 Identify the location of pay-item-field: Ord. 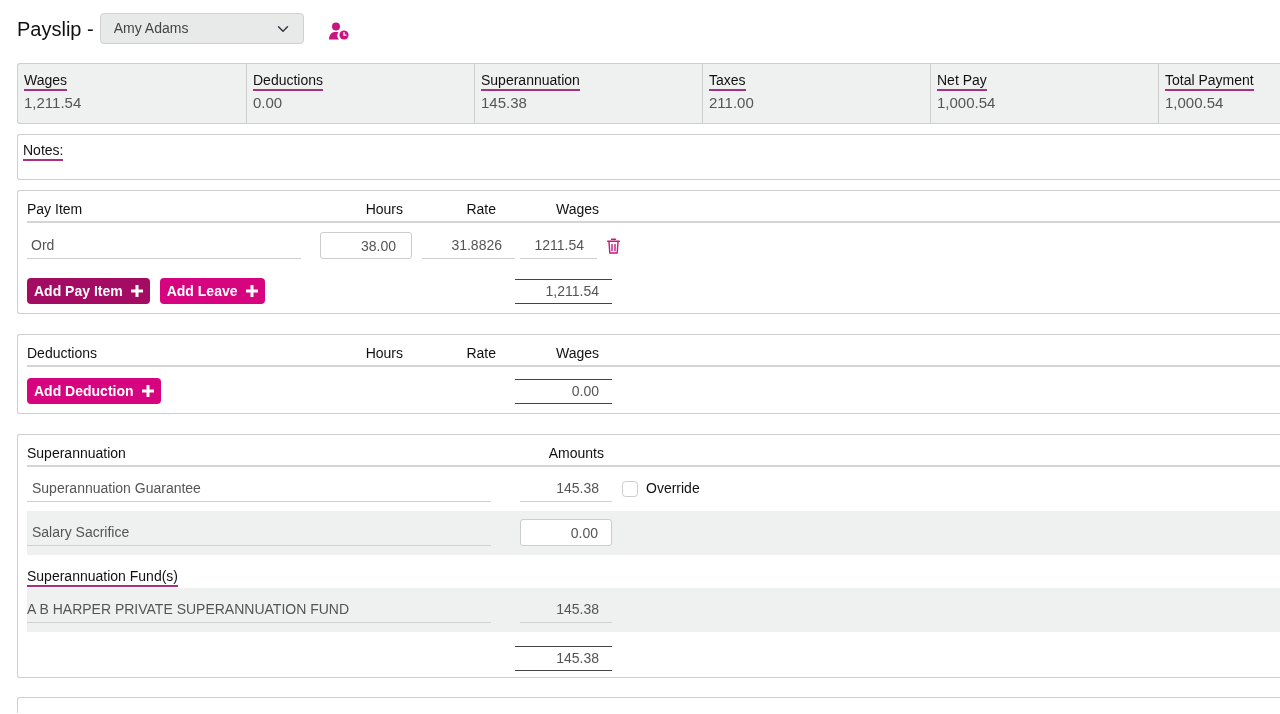
(164, 245).